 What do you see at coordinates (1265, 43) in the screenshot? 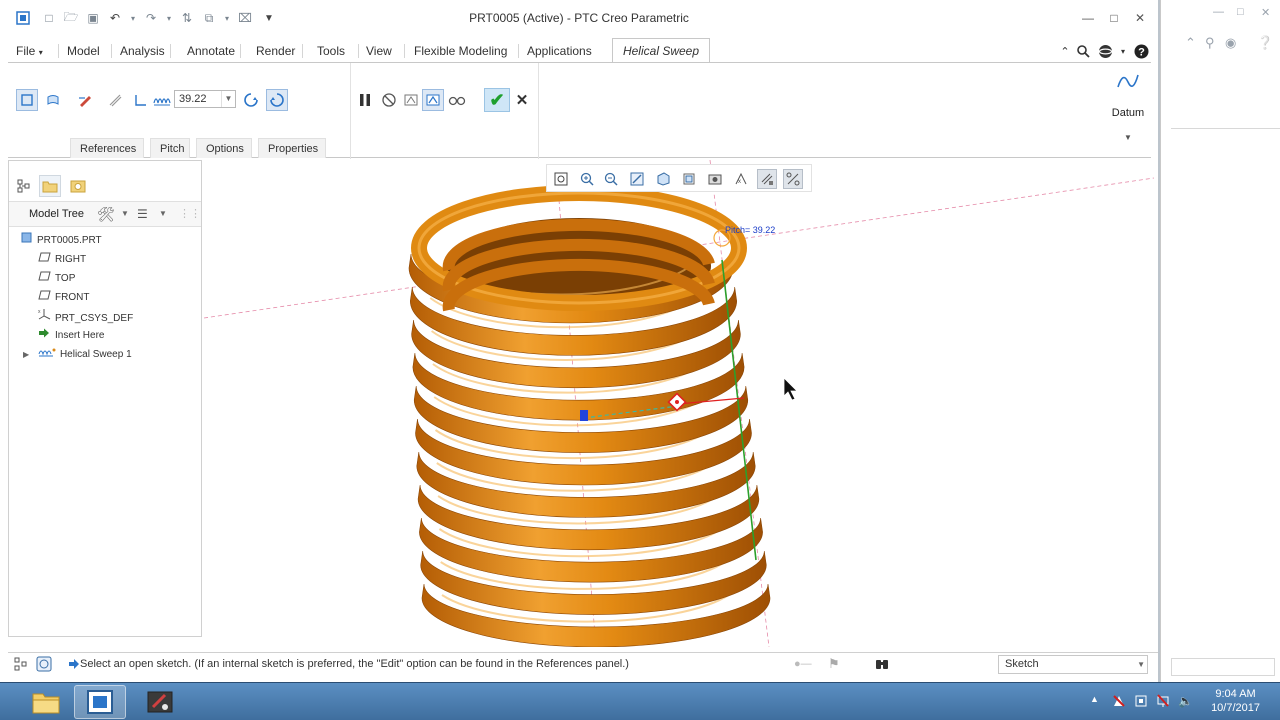
I see `help-icon: ❔` at bounding box center [1265, 43].